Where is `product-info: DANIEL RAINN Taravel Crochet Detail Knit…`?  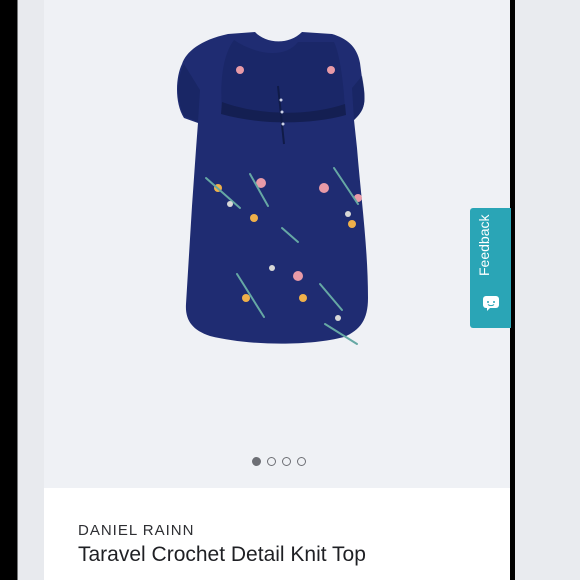 product-info: DANIEL RAINN Taravel Crochet Detail Knit… is located at coordinates (277, 534).